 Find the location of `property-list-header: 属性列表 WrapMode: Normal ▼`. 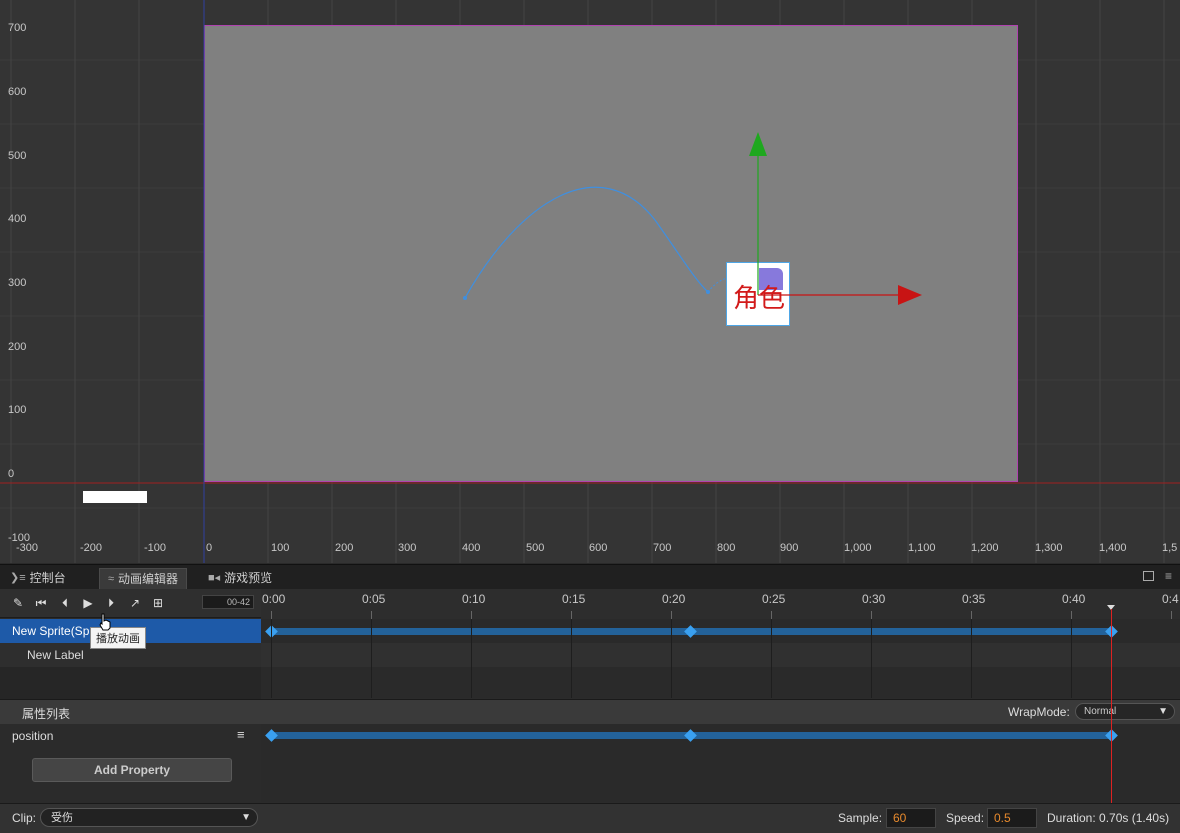

property-list-header: 属性列表 WrapMode: Normal ▼ is located at coordinates (590, 712).